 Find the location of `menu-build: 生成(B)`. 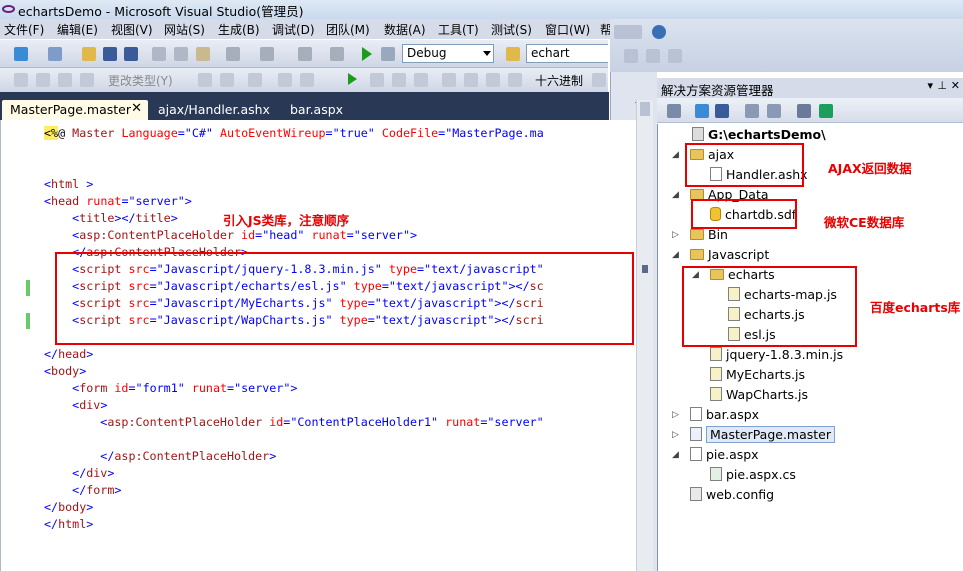

menu-build: 生成(B) is located at coordinates (239, 29).